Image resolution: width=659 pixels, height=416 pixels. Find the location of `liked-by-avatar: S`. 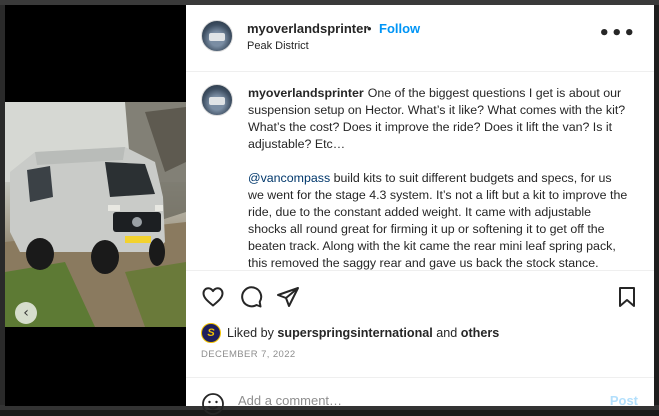

liked-by-avatar: S is located at coordinates (211, 333).